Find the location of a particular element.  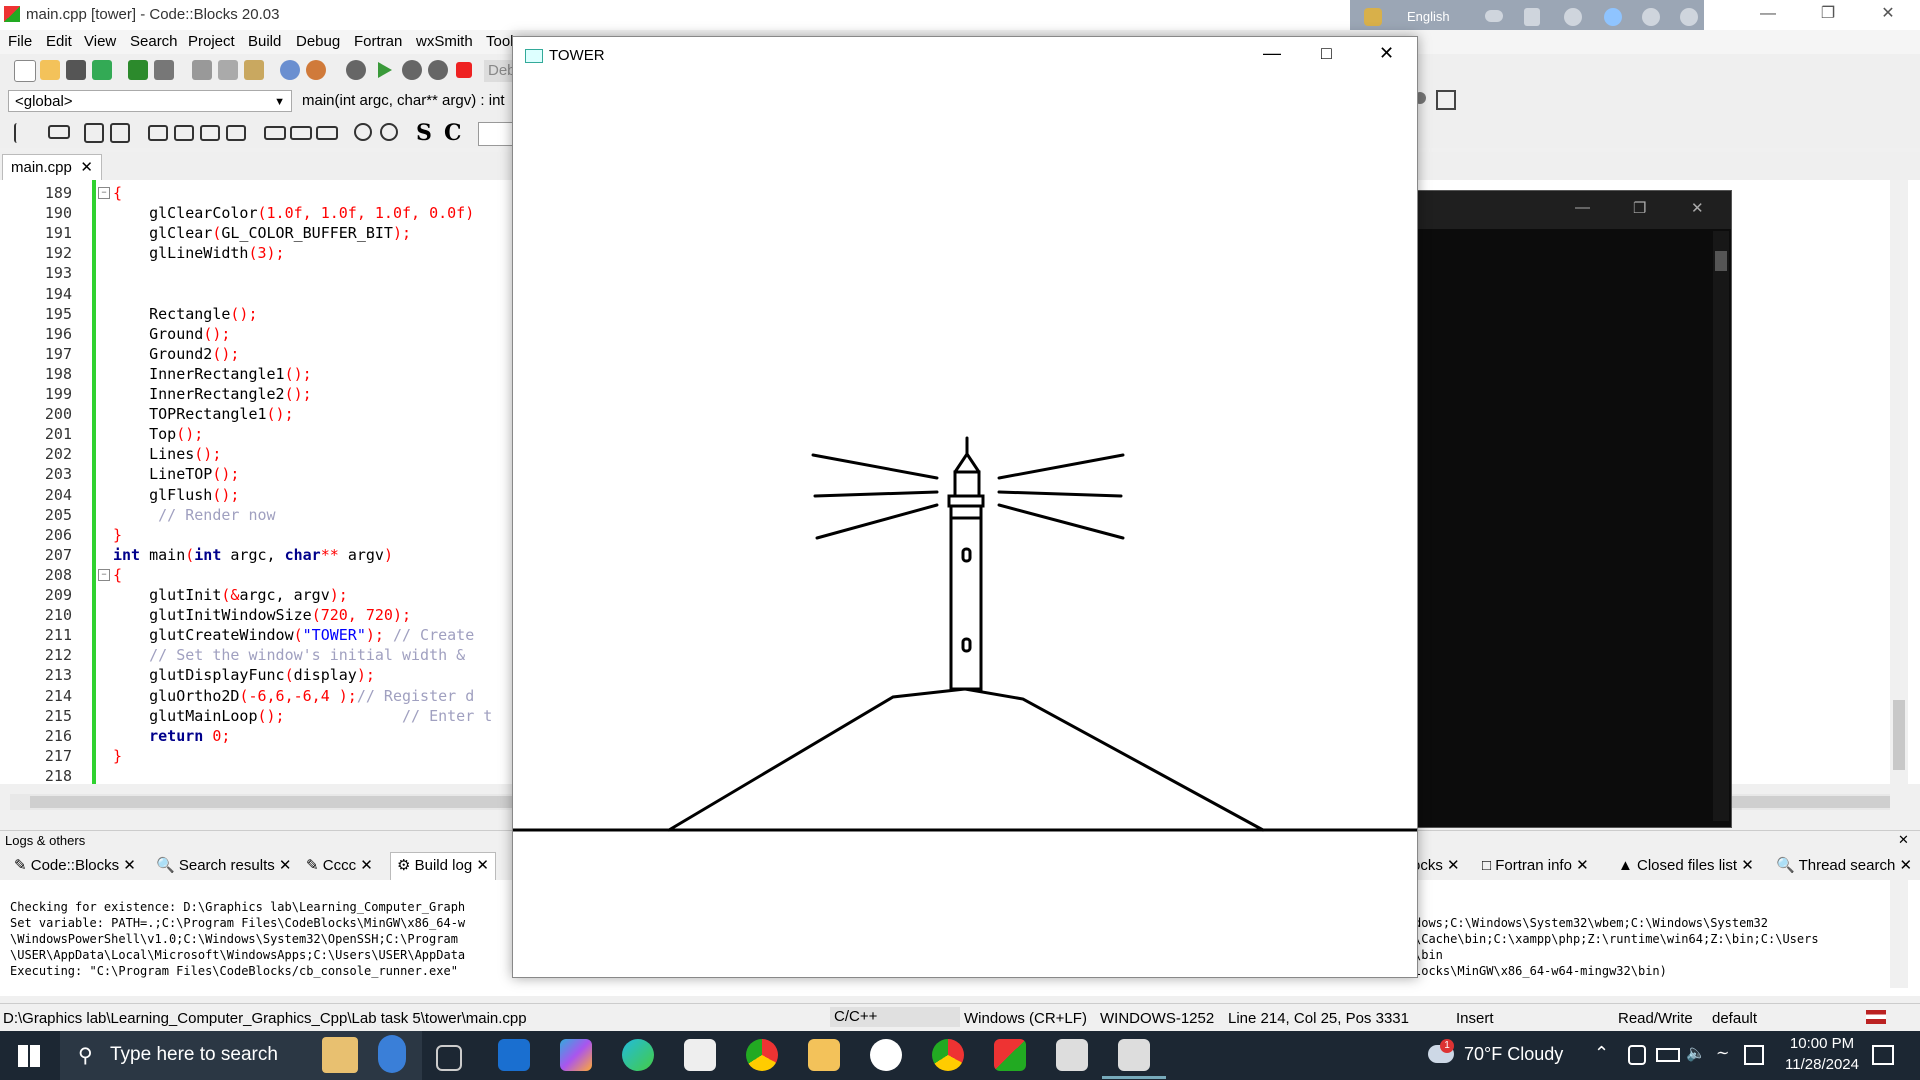

chevron-up-icon: ⌃ is located at coordinates (1601, 1053).